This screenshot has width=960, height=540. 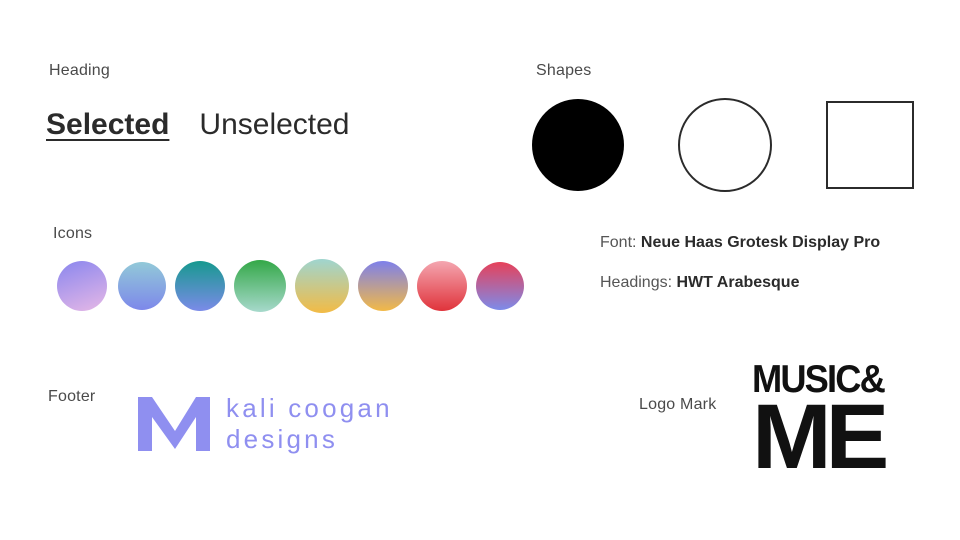 I want to click on heading-section-label: Heading, so click(x=80, y=70).